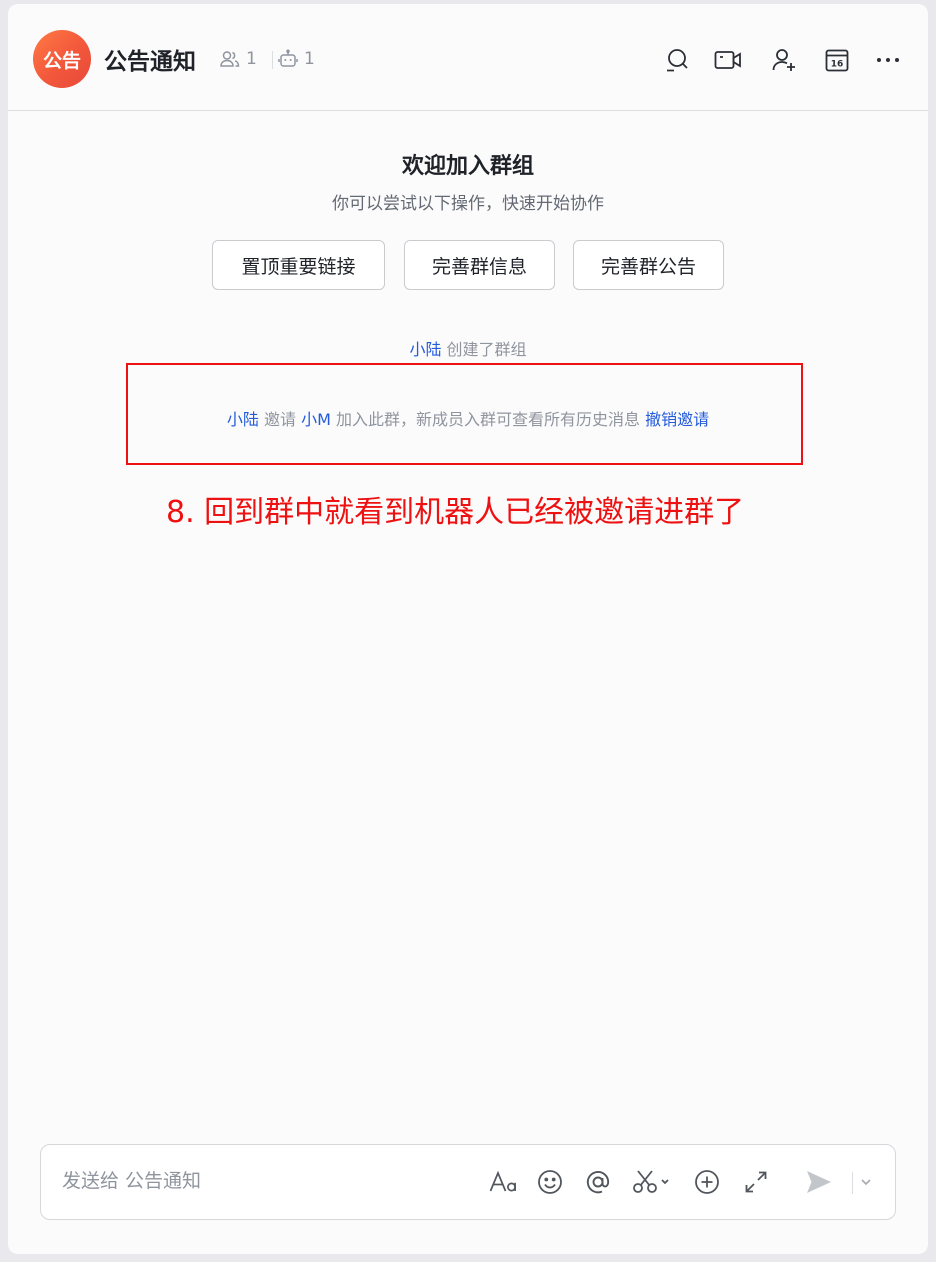 Image resolution: width=936 pixels, height=1262 pixels. Describe the element at coordinates (150, 59) in the screenshot. I see `group-title: 公告通知` at that location.